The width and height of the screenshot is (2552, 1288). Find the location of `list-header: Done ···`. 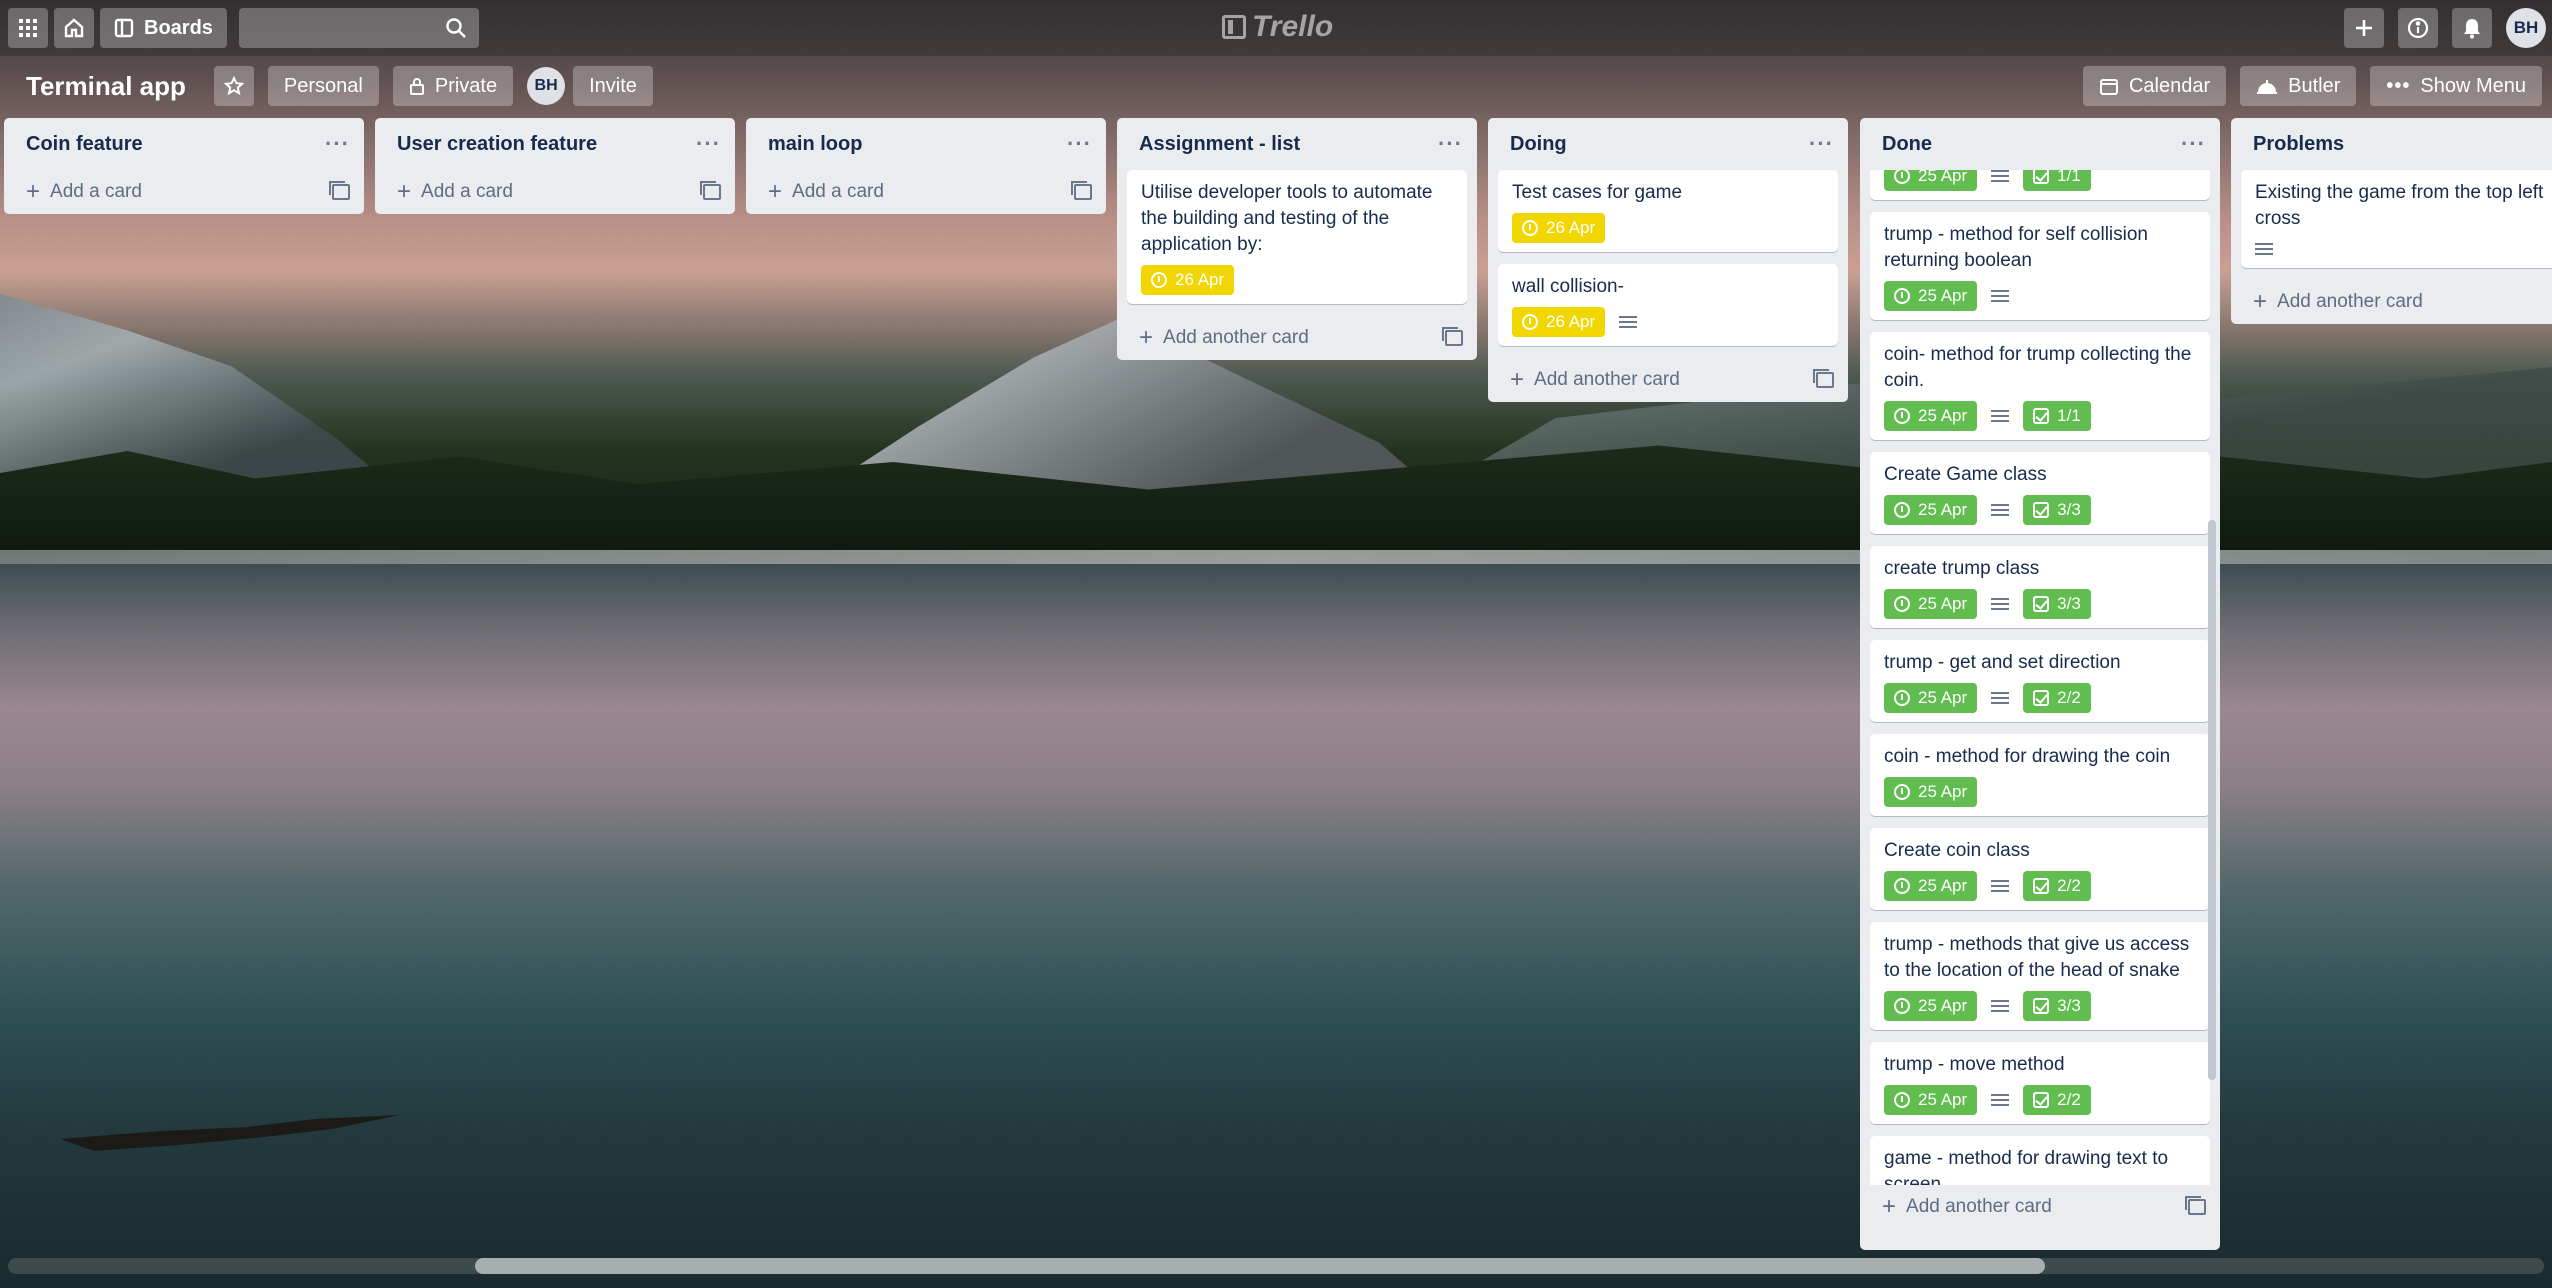

list-header: Done ··· is located at coordinates (2040, 144).